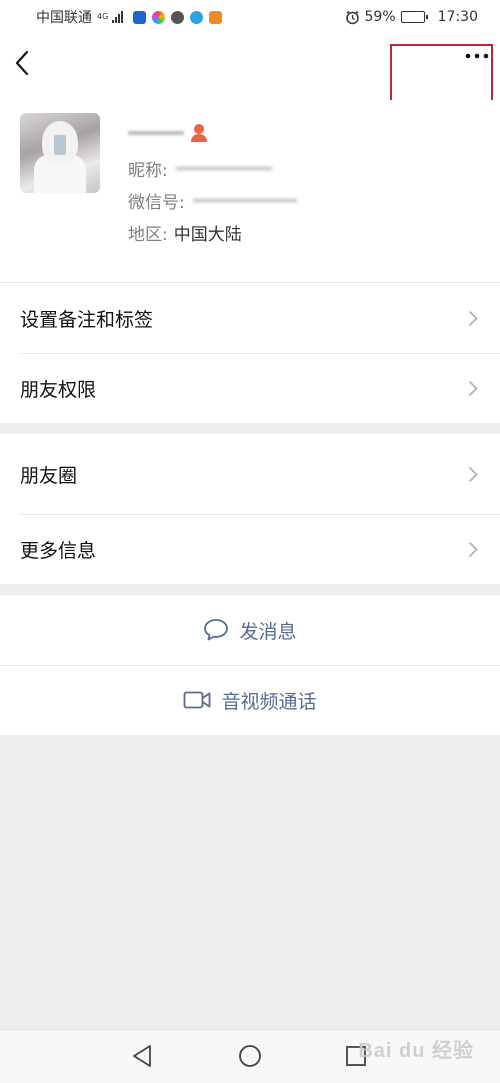  Describe the element at coordinates (199, 133) in the screenshot. I see `female-user-icon` at that location.